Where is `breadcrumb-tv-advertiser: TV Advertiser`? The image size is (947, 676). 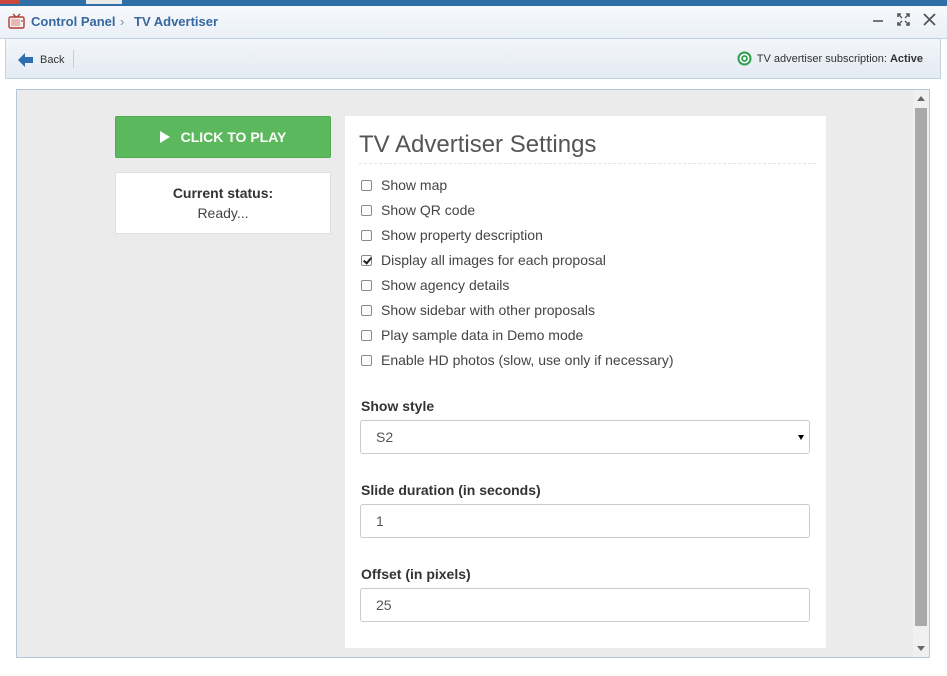 breadcrumb-tv-advertiser: TV Advertiser is located at coordinates (176, 21).